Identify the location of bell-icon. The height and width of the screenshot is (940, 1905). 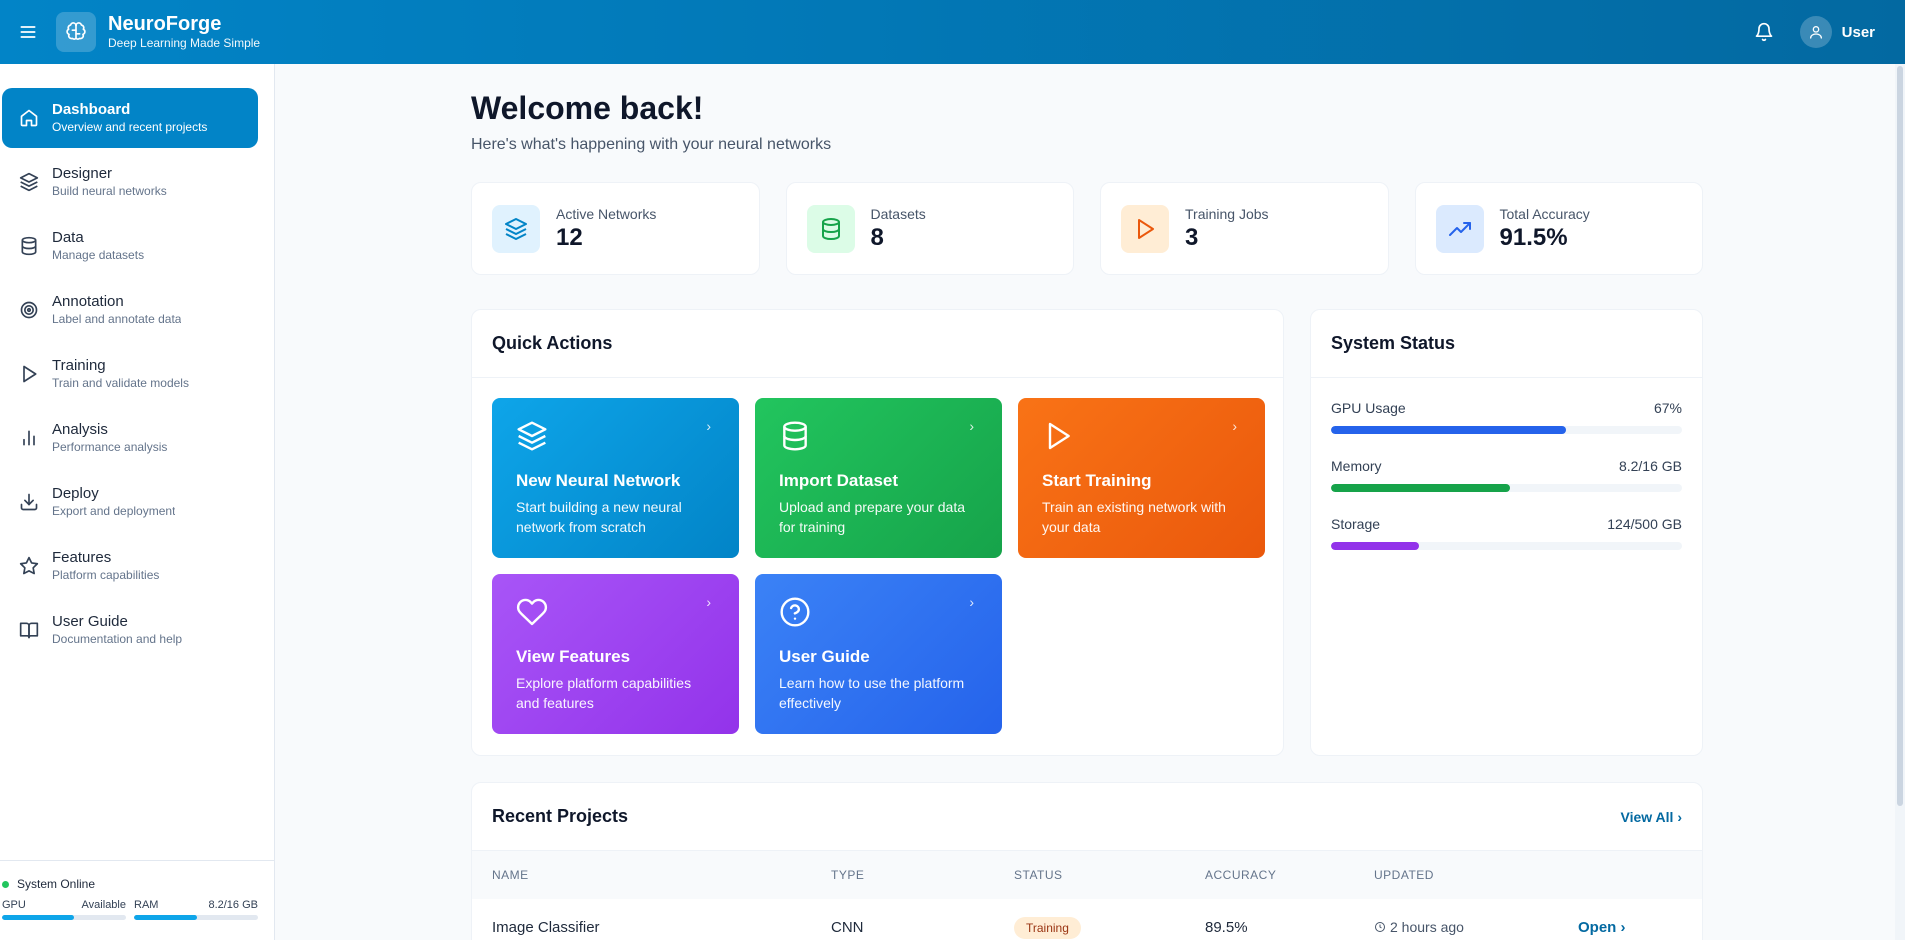
(1763, 32).